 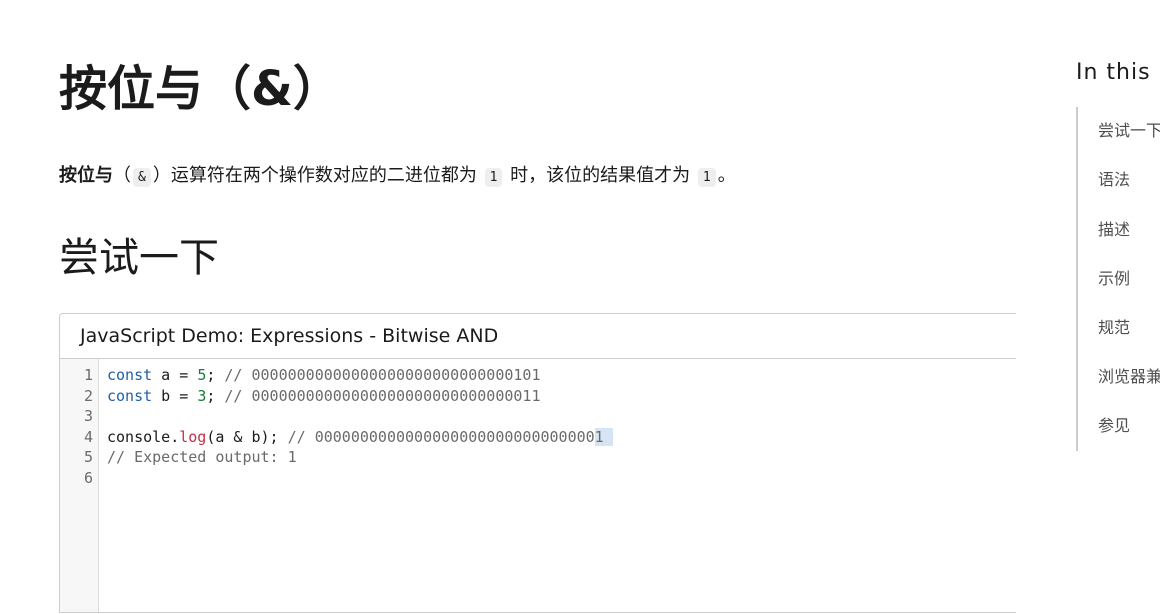 What do you see at coordinates (441, 436) in the screenshot?
I see `code-comment: // 0000000000000000000000000000000` at bounding box center [441, 436].